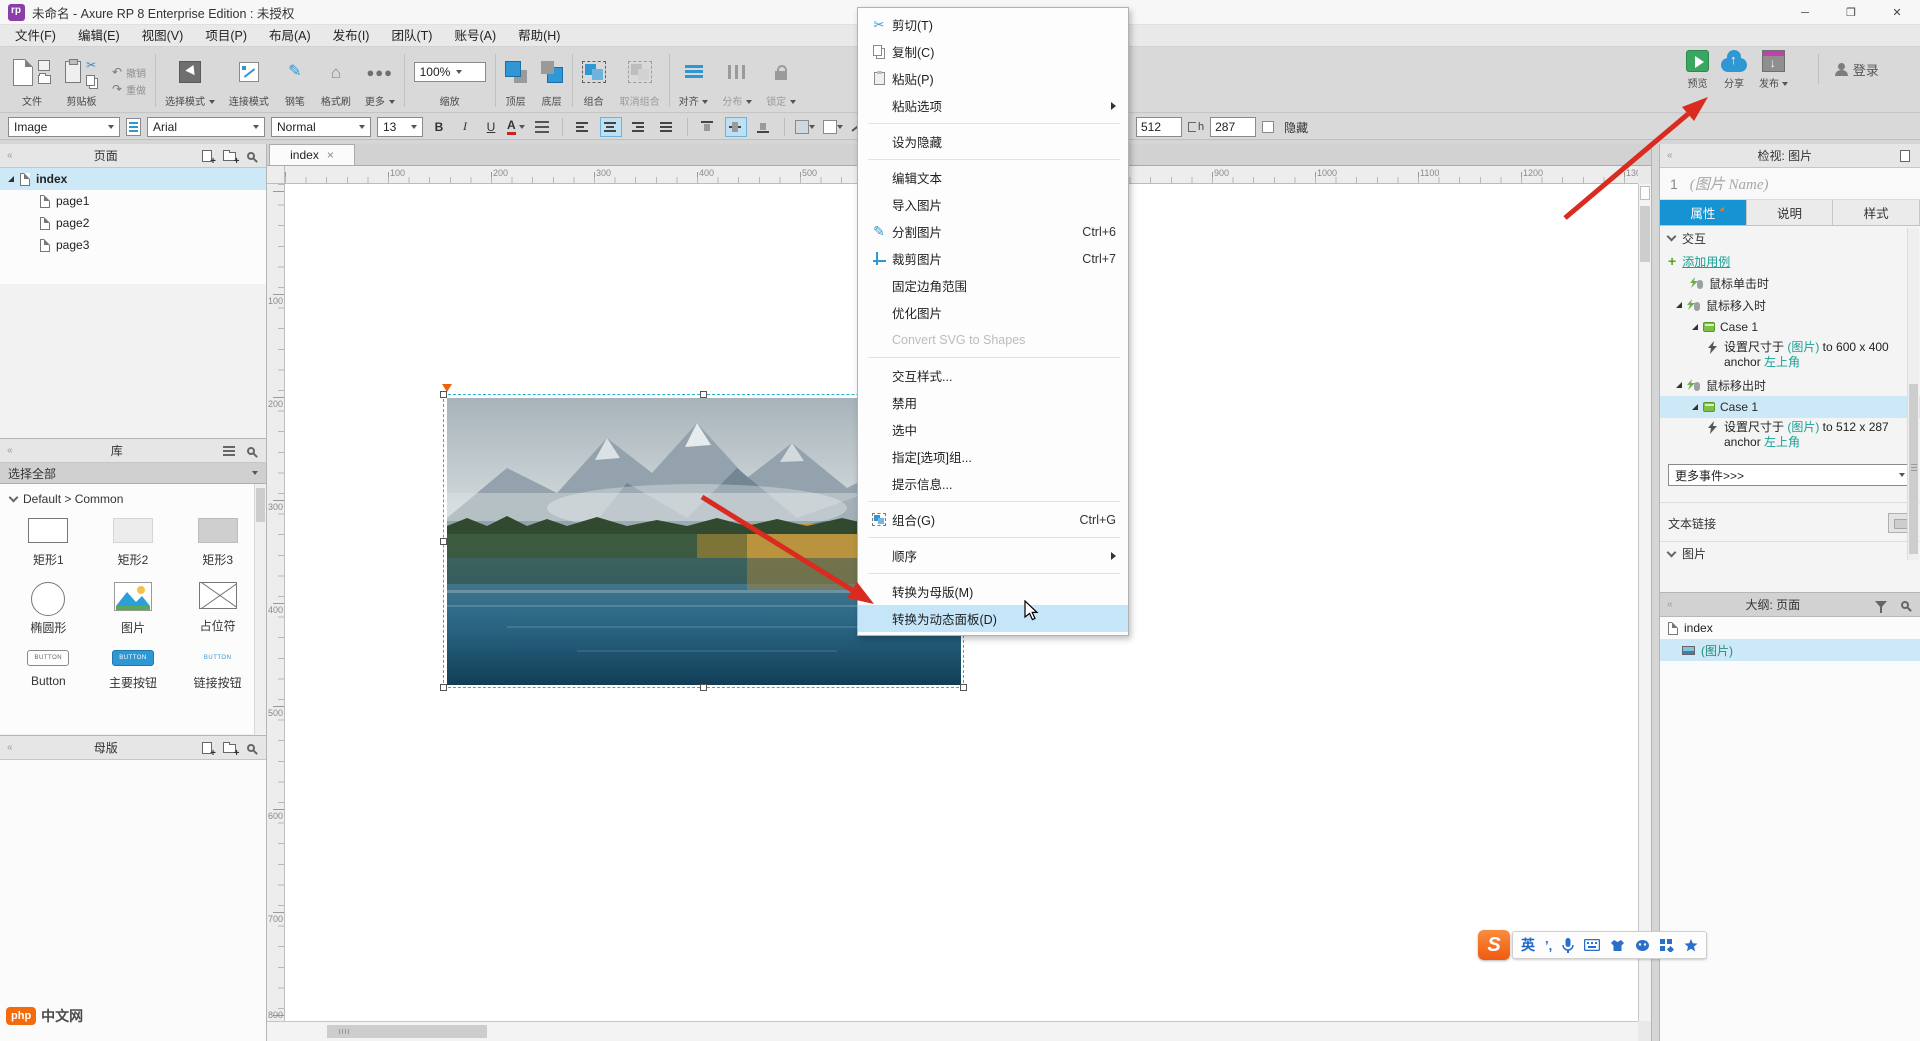 This screenshot has width=1920, height=1041. I want to click on ime-punctuation-icon: ’,, so click(1548, 945).